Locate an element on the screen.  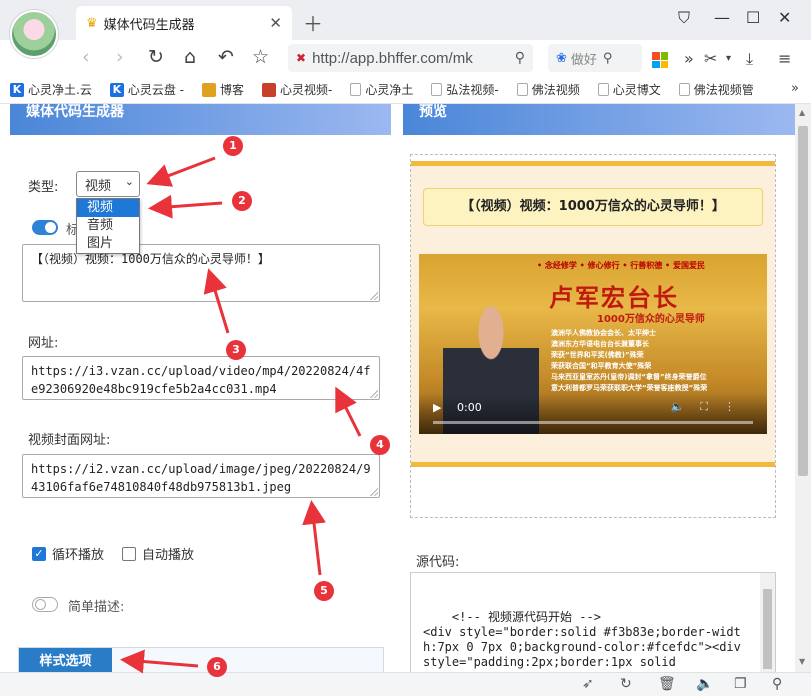
type-option: 视频 is located at coordinates (108, 208).